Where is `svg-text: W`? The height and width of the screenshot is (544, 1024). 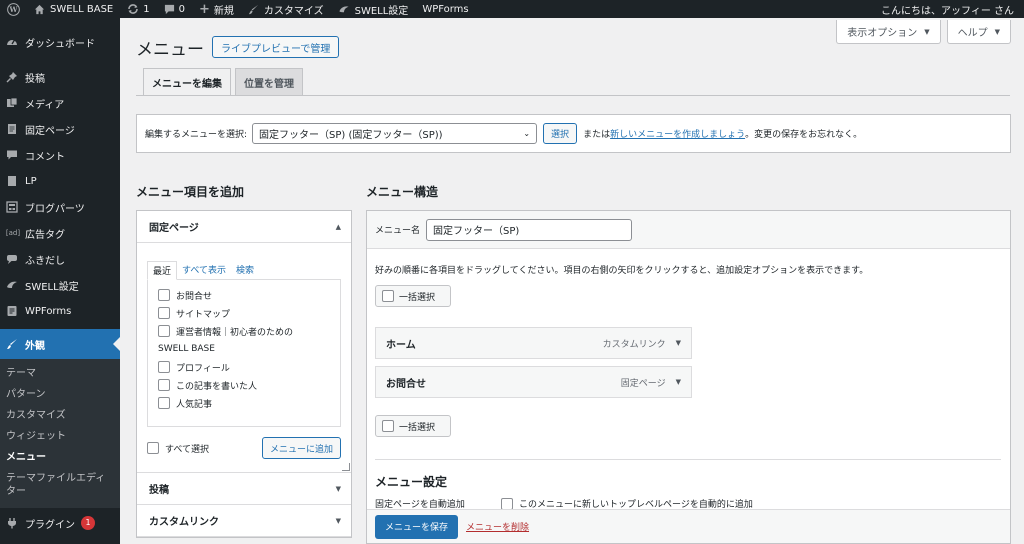 svg-text: W is located at coordinates (13, 9).